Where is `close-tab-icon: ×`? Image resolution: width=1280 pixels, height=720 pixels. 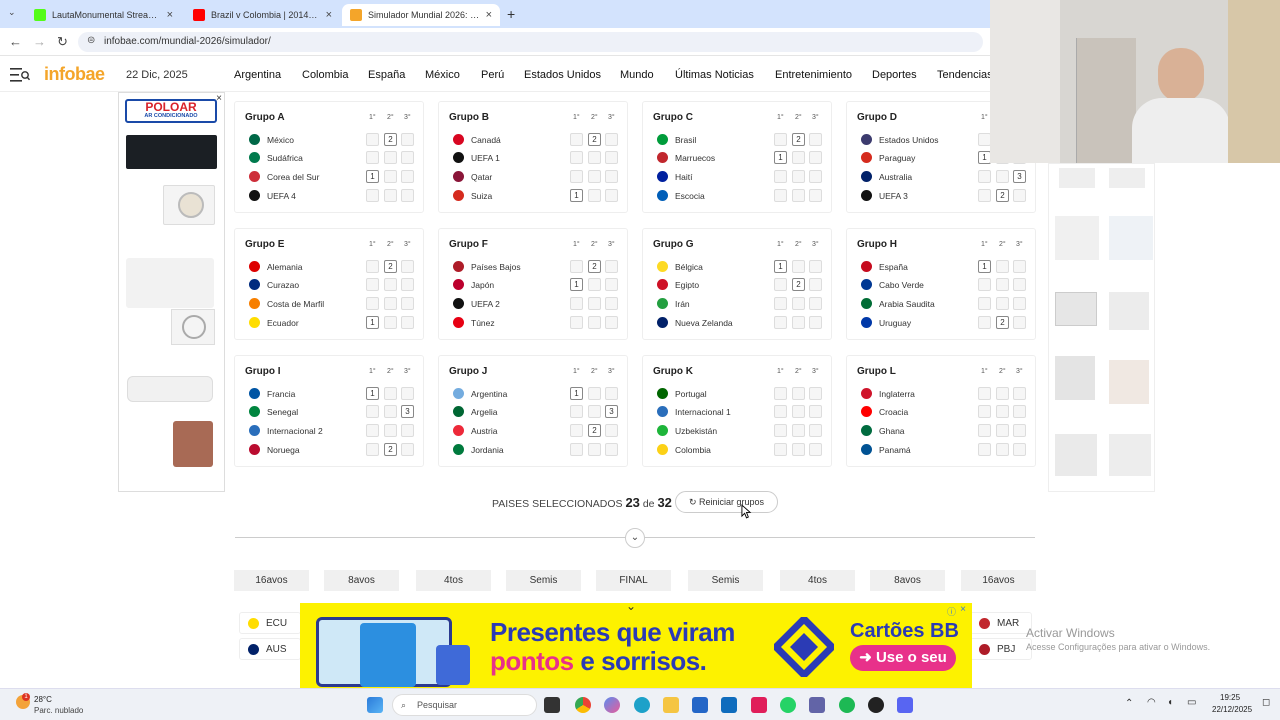 close-tab-icon: × is located at coordinates (329, 15).